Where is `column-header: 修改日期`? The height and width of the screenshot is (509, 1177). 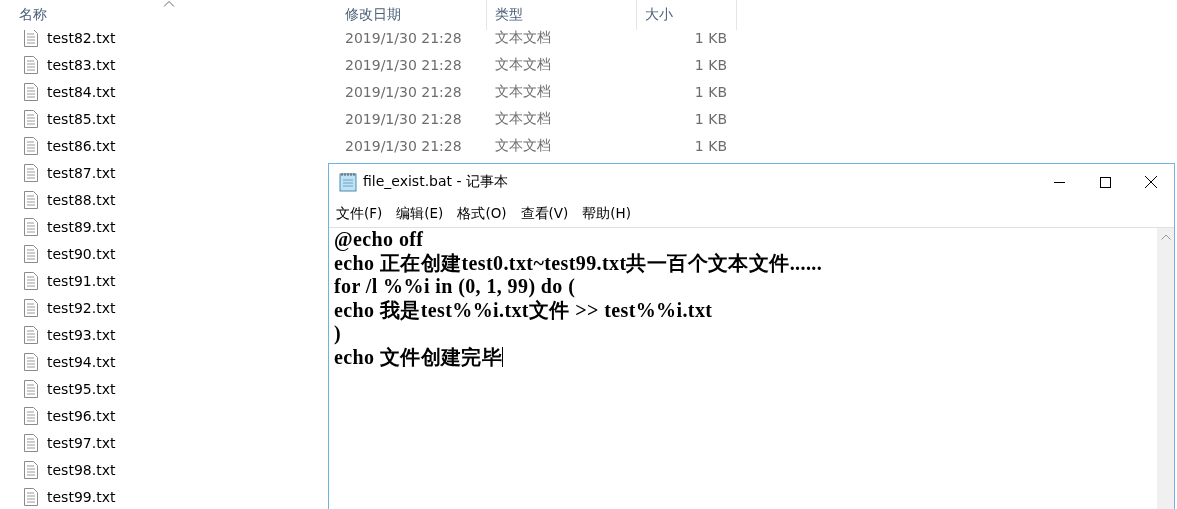 column-header: 修改日期 is located at coordinates (412, 15).